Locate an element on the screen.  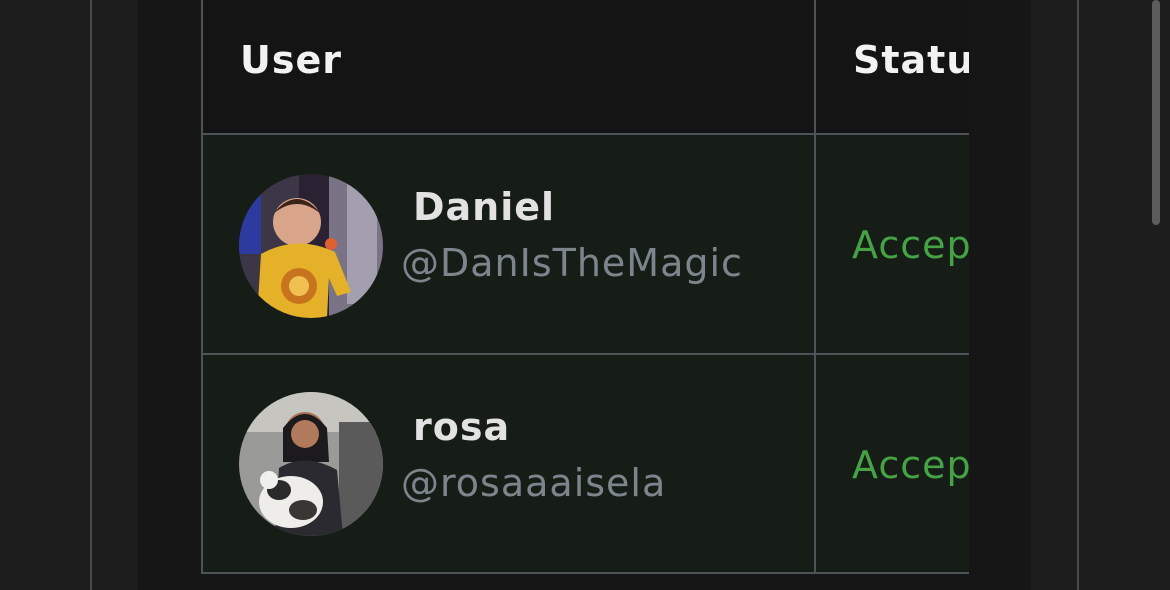
woman-with-cat-photo-avatar-icon is located at coordinates (311, 464).